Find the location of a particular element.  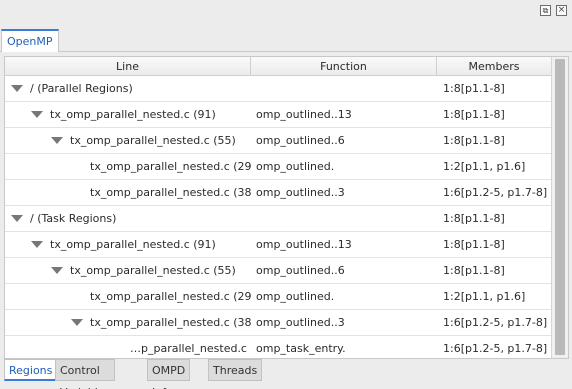

table-row: / (Parallel Regions) 1:8[p1.1-8] is located at coordinates (278, 89).